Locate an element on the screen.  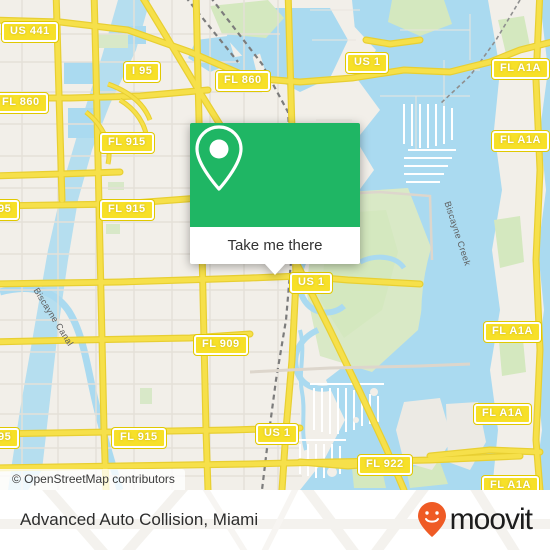
moovit-pin-icon is located at coordinates (431, 519).